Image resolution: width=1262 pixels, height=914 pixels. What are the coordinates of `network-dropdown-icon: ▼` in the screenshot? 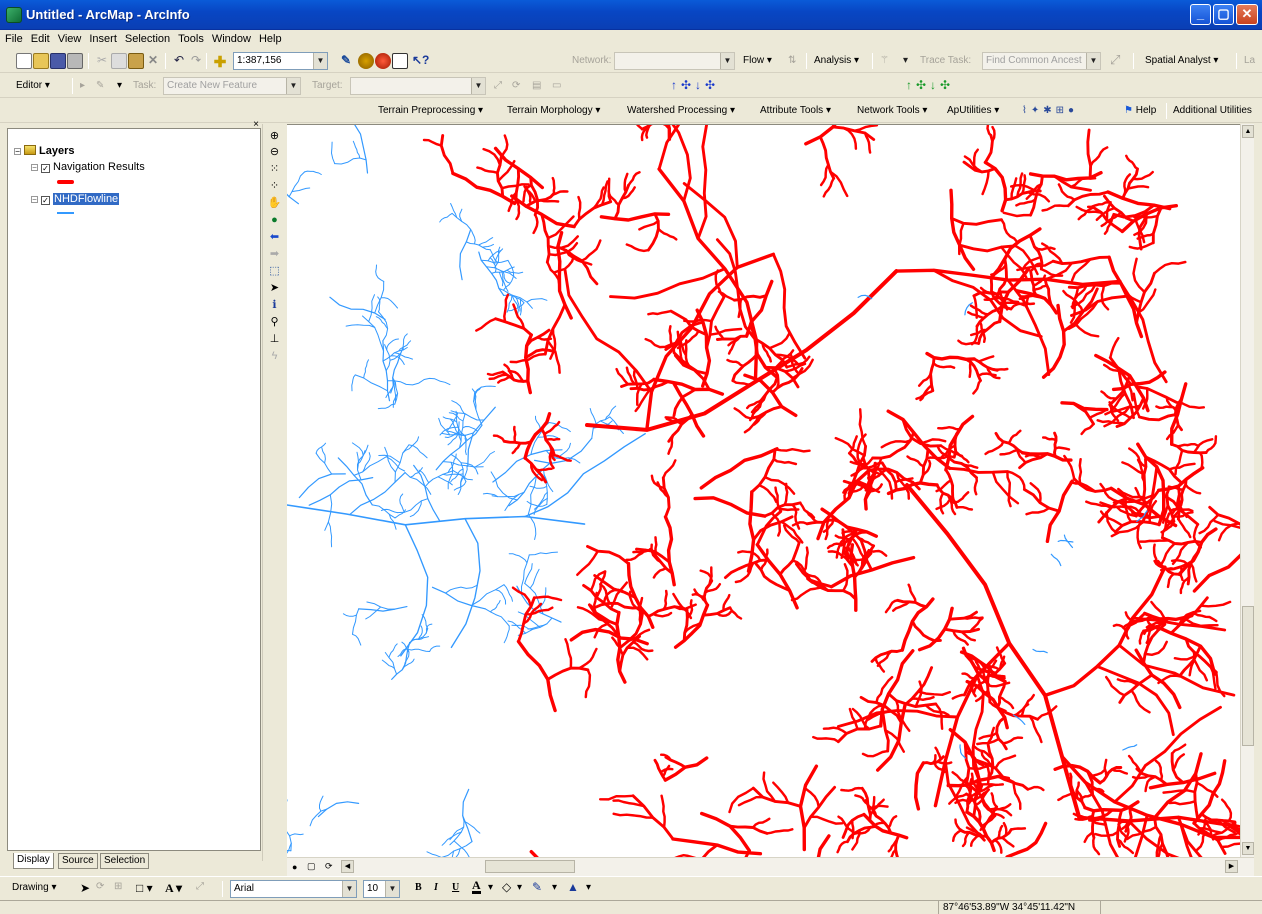 It's located at (727, 61).